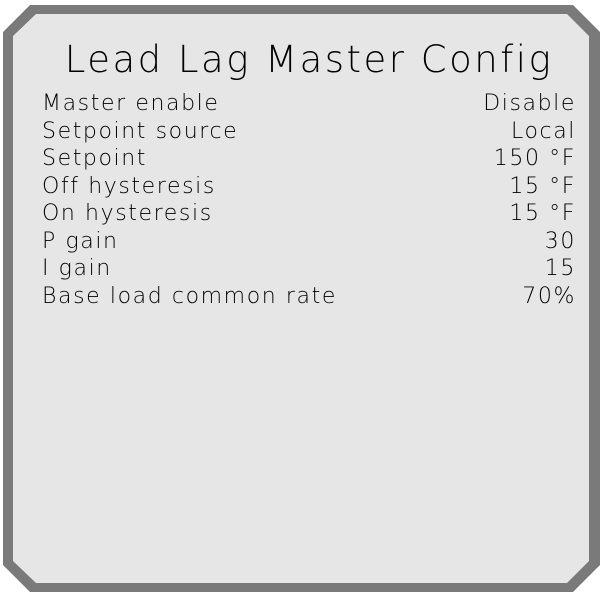 This screenshot has height=597, width=603. What do you see at coordinates (309, 104) in the screenshot?
I see `row-master-enable: Master enable Disable` at bounding box center [309, 104].